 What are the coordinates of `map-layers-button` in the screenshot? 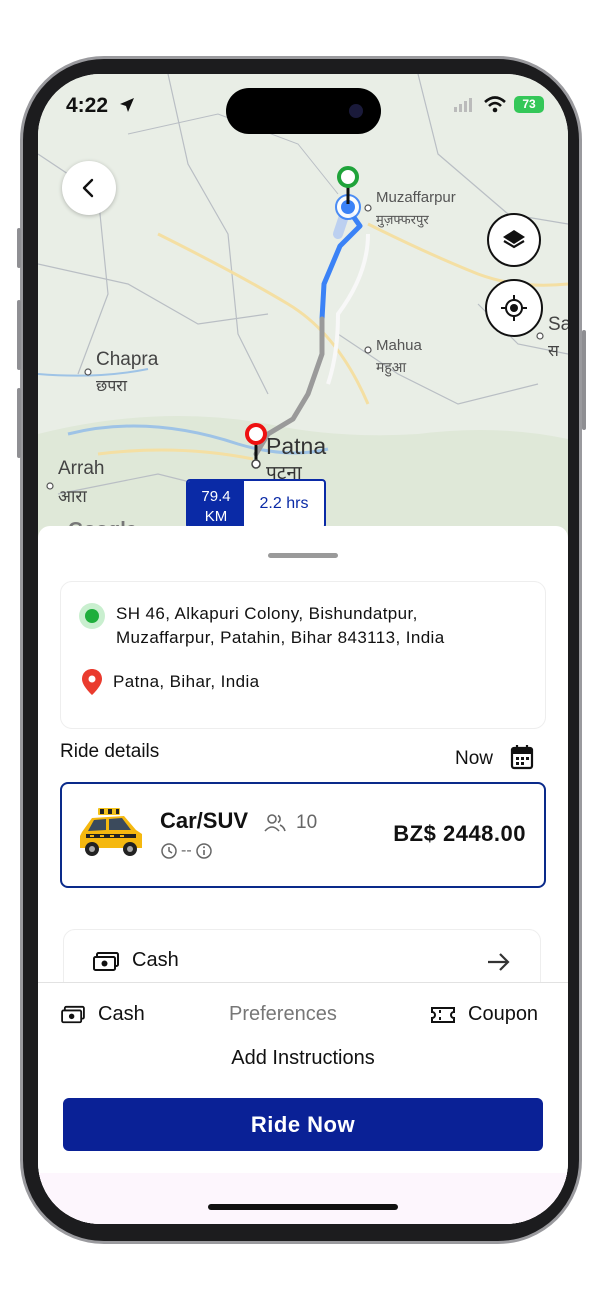 It's located at (514, 240).